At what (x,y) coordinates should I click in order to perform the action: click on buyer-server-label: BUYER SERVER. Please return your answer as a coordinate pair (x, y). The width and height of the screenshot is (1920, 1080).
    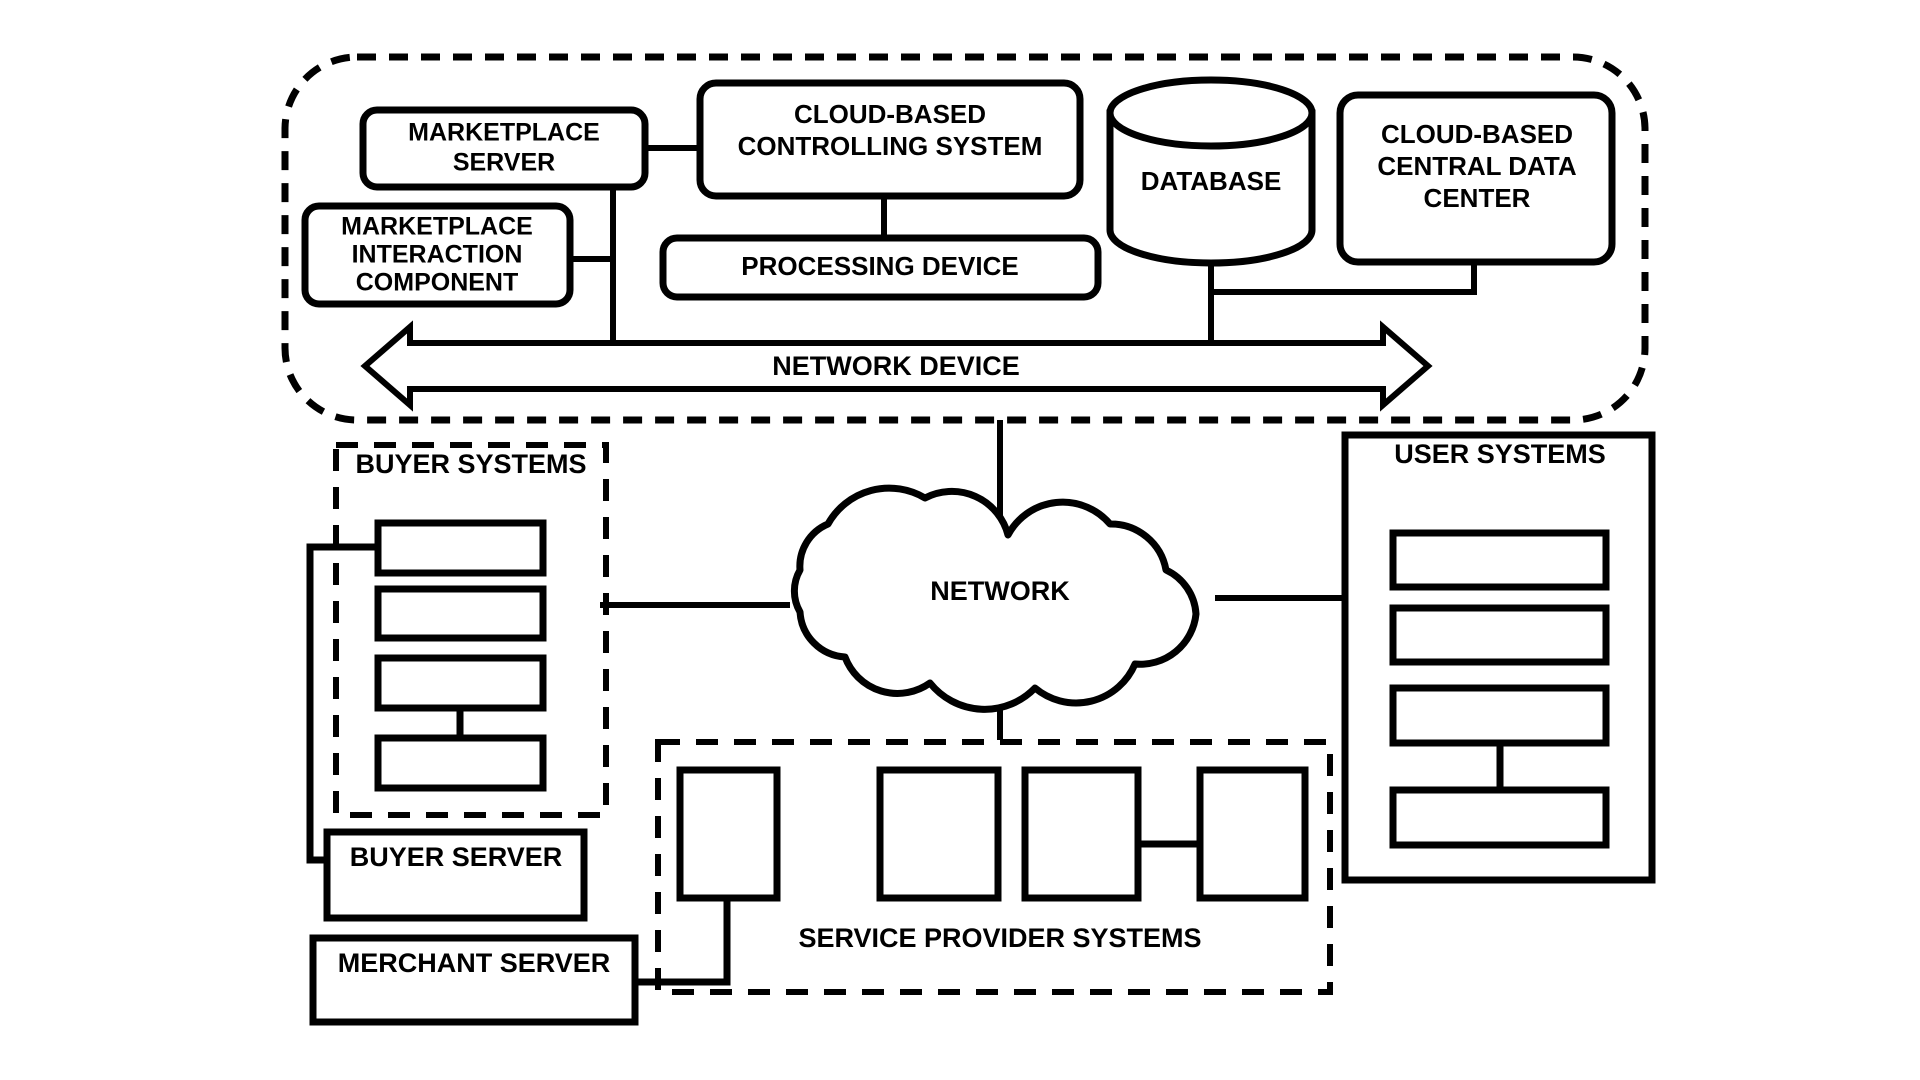
    Looking at the image, I should click on (456, 857).